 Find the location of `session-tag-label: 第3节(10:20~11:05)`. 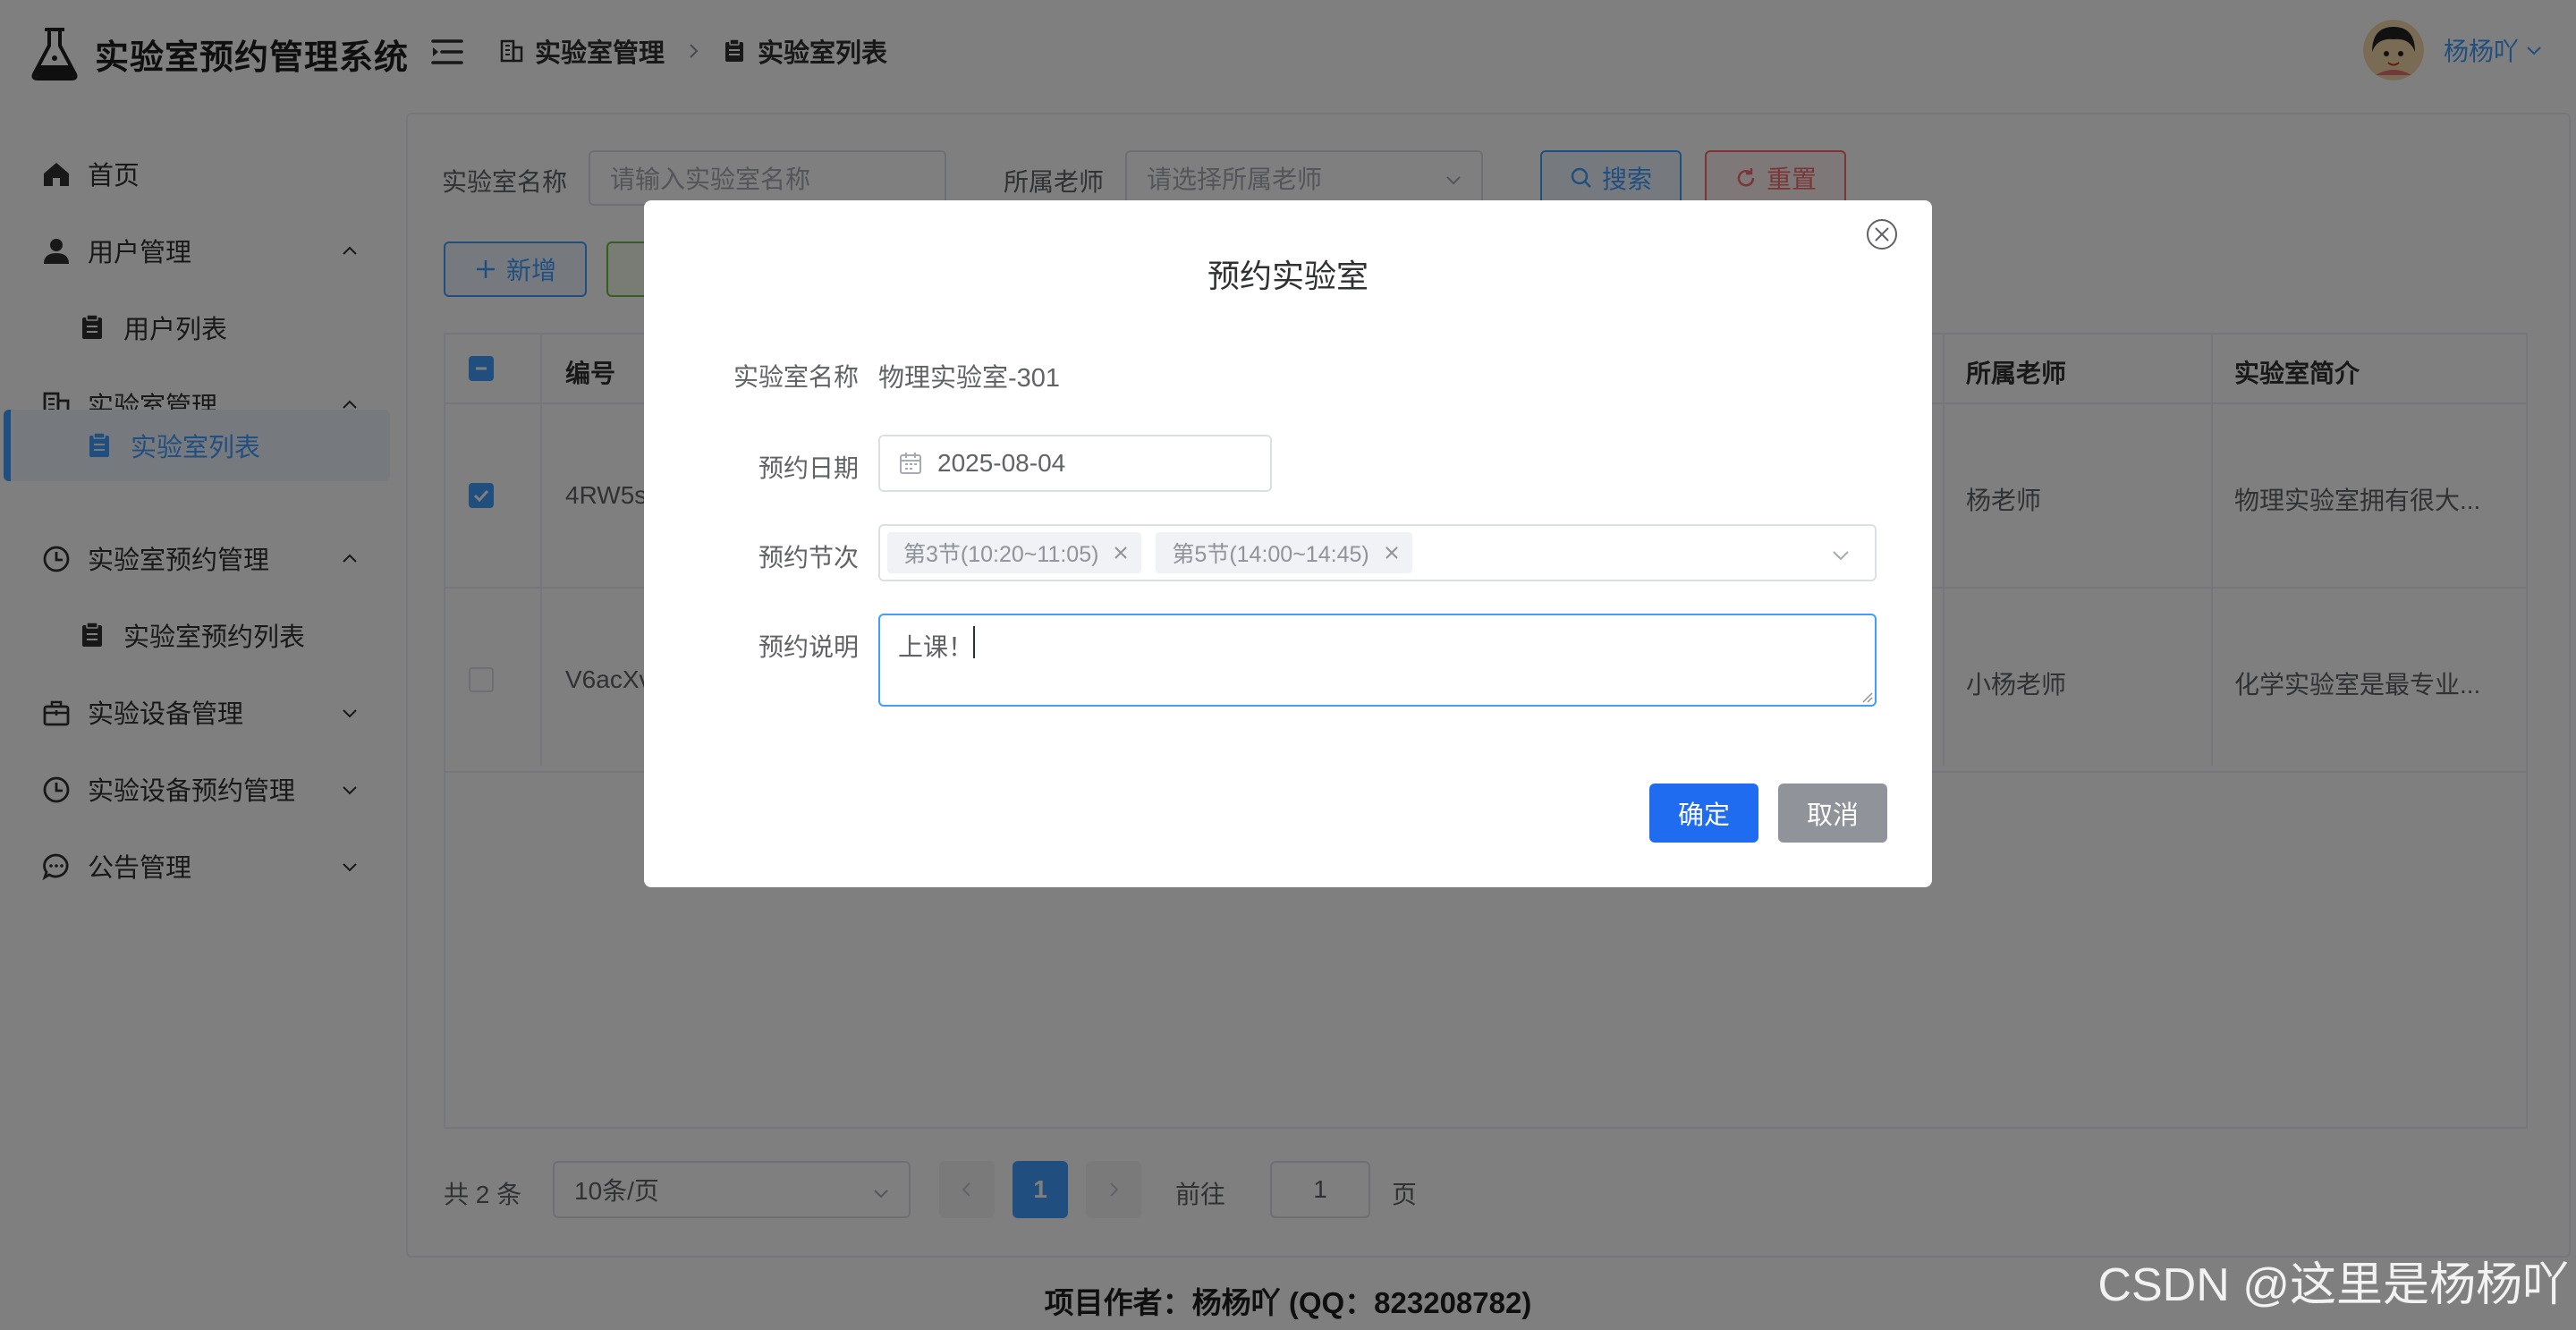

session-tag-label: 第3节(10:20~11:05) is located at coordinates (1001, 554).